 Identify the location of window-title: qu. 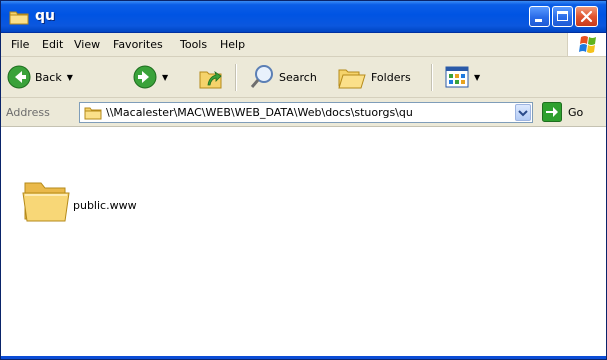
(45, 16).